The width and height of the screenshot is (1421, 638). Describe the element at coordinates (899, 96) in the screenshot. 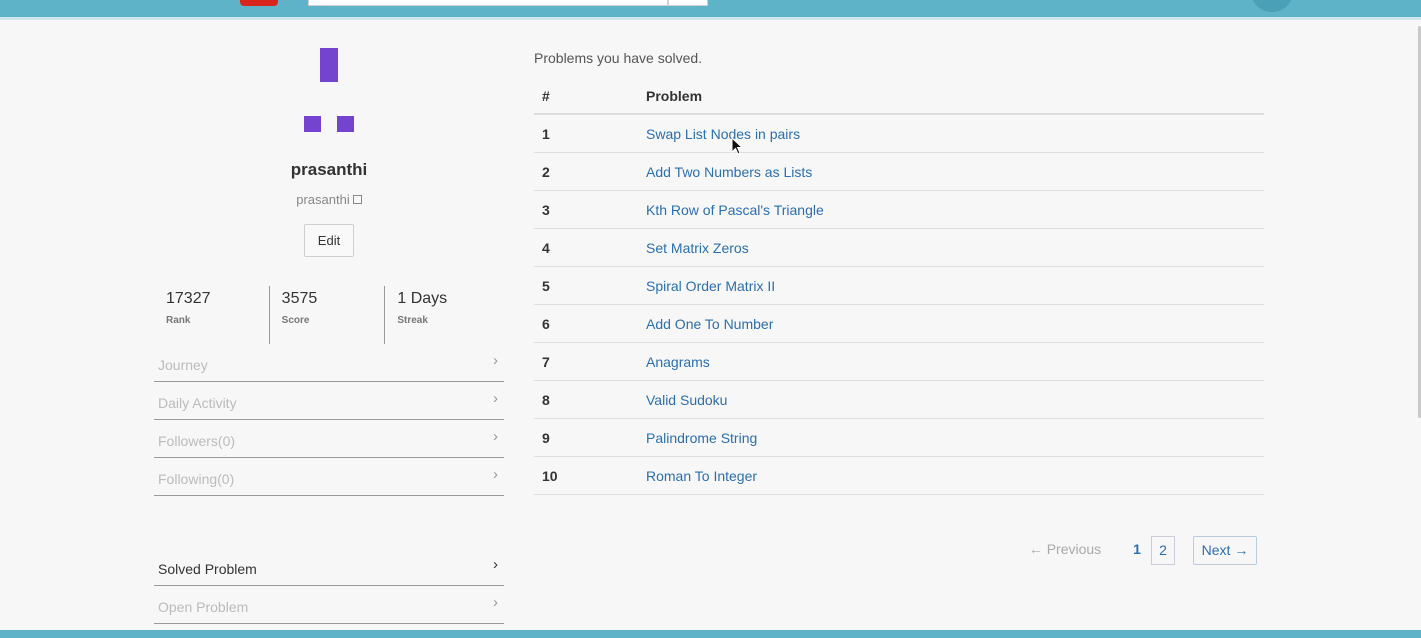

I see `table-header: # Problem` at that location.